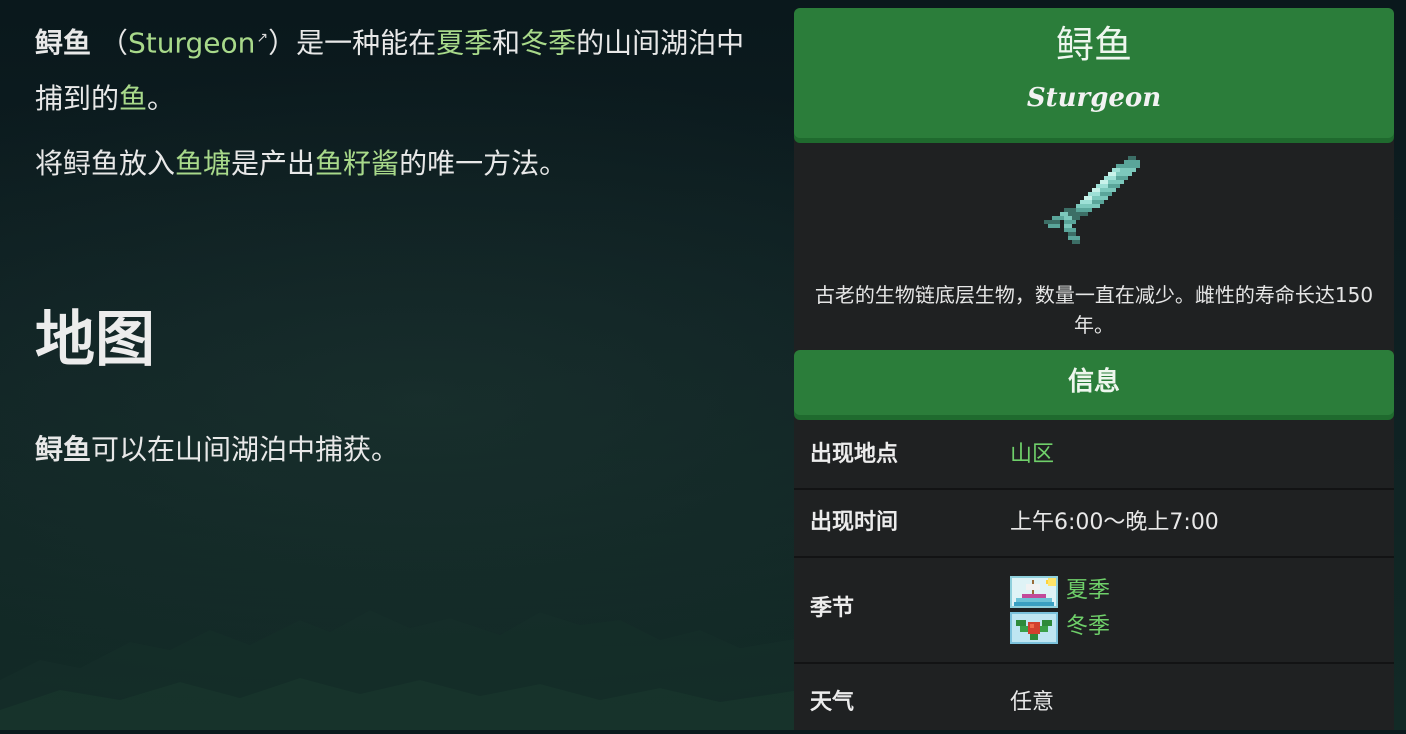 The height and width of the screenshot is (734, 1406). What do you see at coordinates (113, 43) in the screenshot?
I see `paren-open: （` at bounding box center [113, 43].